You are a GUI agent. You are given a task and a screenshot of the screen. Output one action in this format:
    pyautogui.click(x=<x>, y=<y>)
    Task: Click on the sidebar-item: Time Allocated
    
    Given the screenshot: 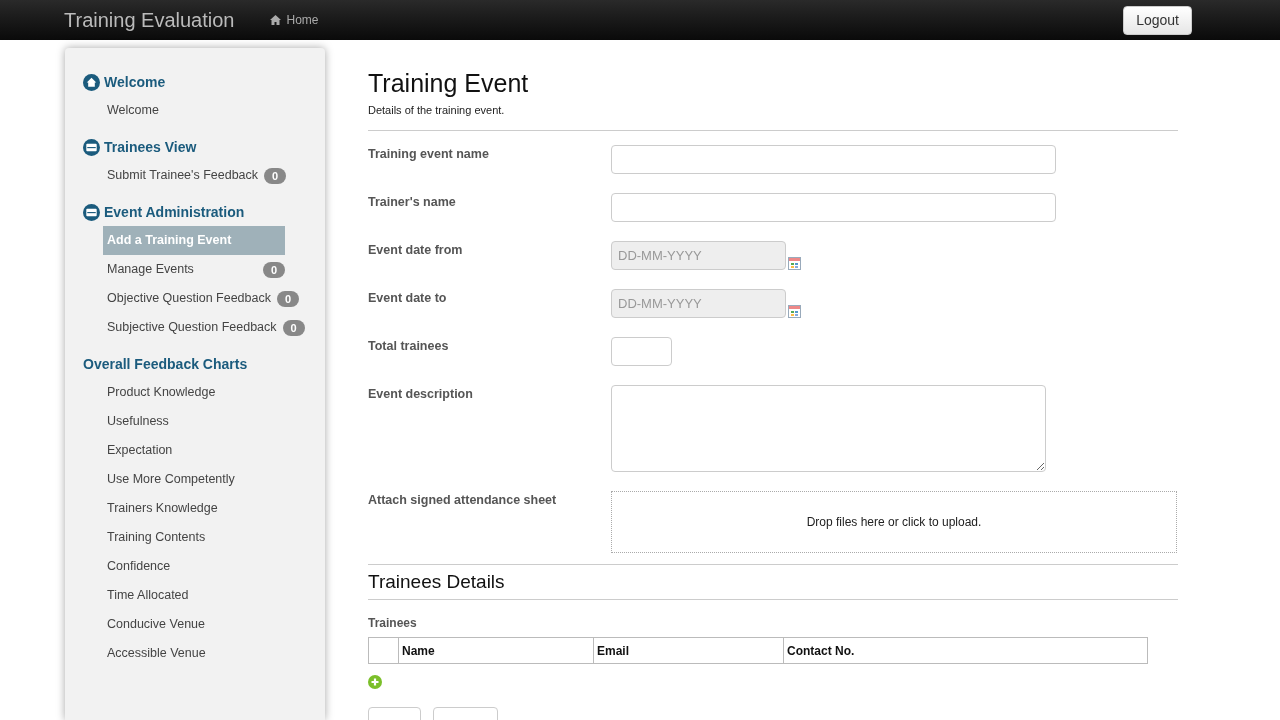 What is the action you would take?
    pyautogui.click(x=194, y=595)
    